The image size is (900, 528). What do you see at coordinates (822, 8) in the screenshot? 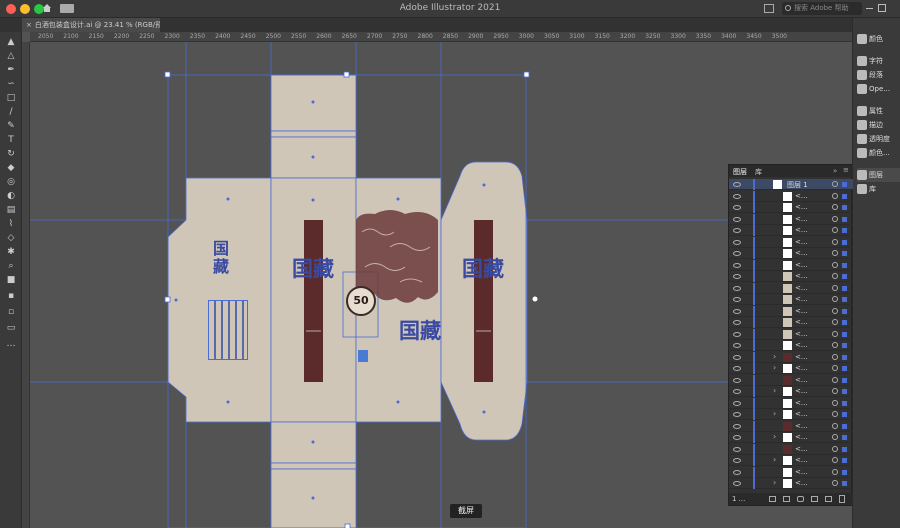
I see `help-search-input: 搜索 Adobe 帮助` at bounding box center [822, 8].